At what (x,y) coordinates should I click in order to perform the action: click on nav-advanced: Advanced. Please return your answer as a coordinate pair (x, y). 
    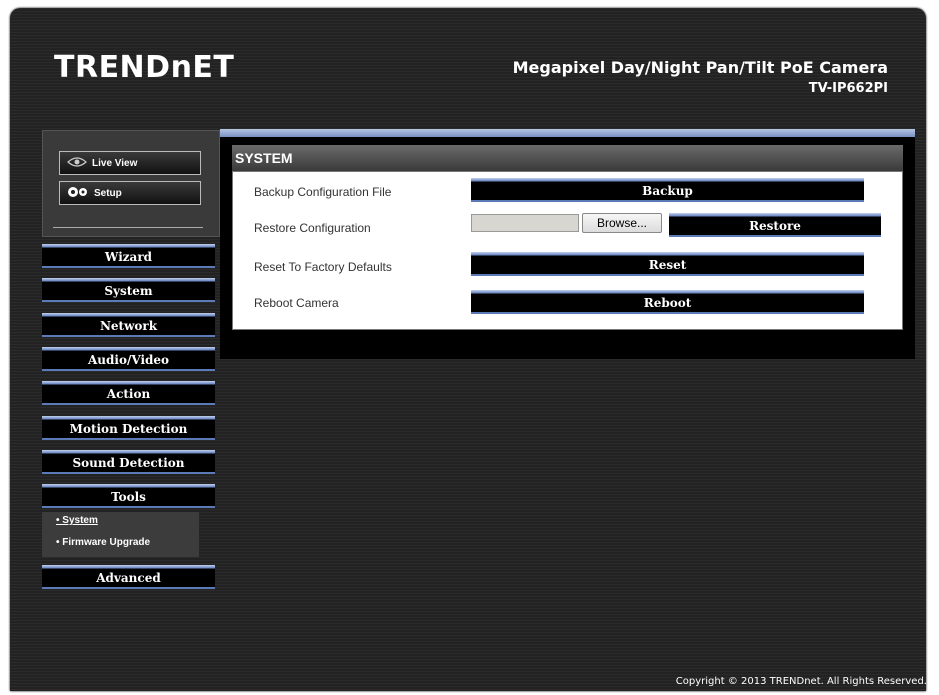
    Looking at the image, I should click on (128, 577).